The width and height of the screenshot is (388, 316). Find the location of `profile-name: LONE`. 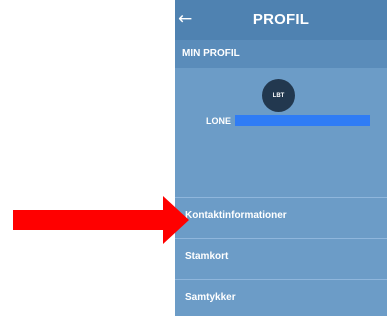

profile-name: LONE is located at coordinates (219, 121).